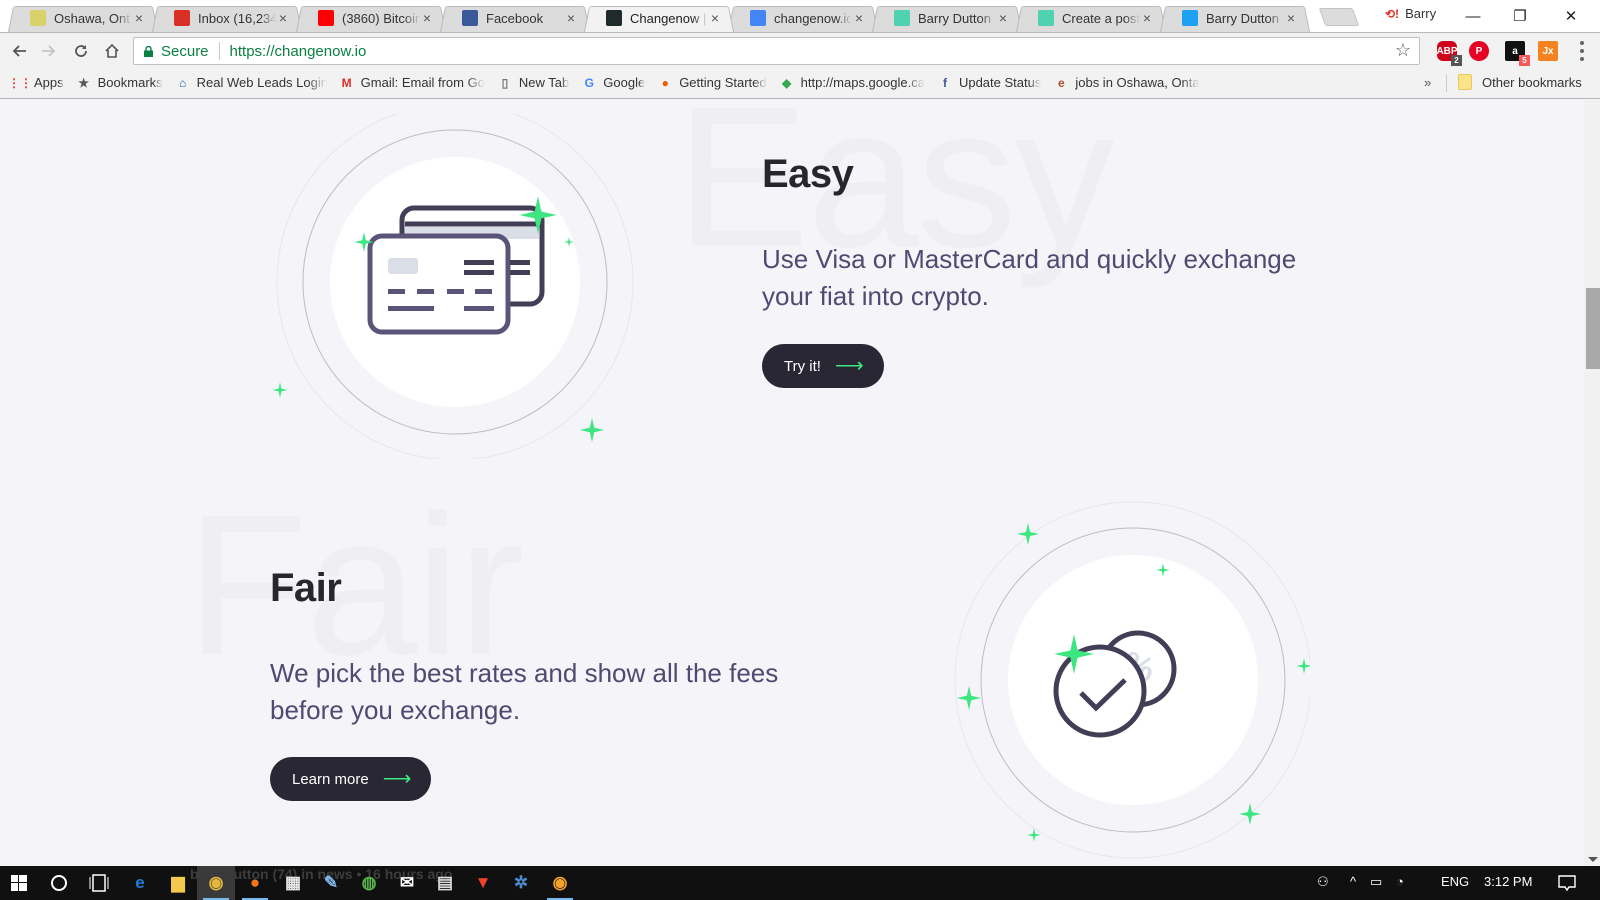  I want to click on bookmark-label: Apps, so click(49, 82).